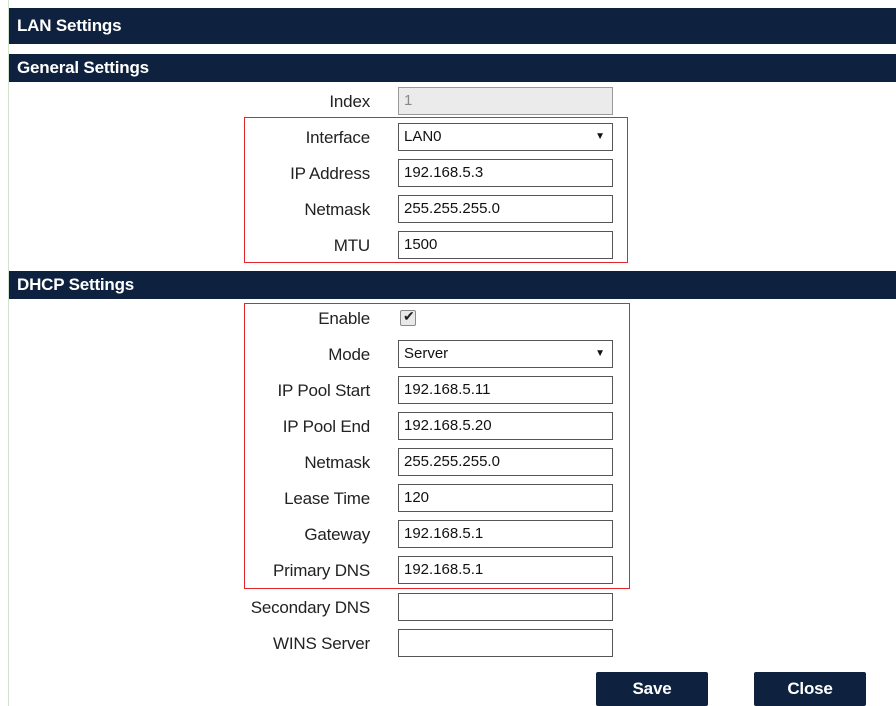  What do you see at coordinates (349, 101) in the screenshot?
I see `index-label: Index` at bounding box center [349, 101].